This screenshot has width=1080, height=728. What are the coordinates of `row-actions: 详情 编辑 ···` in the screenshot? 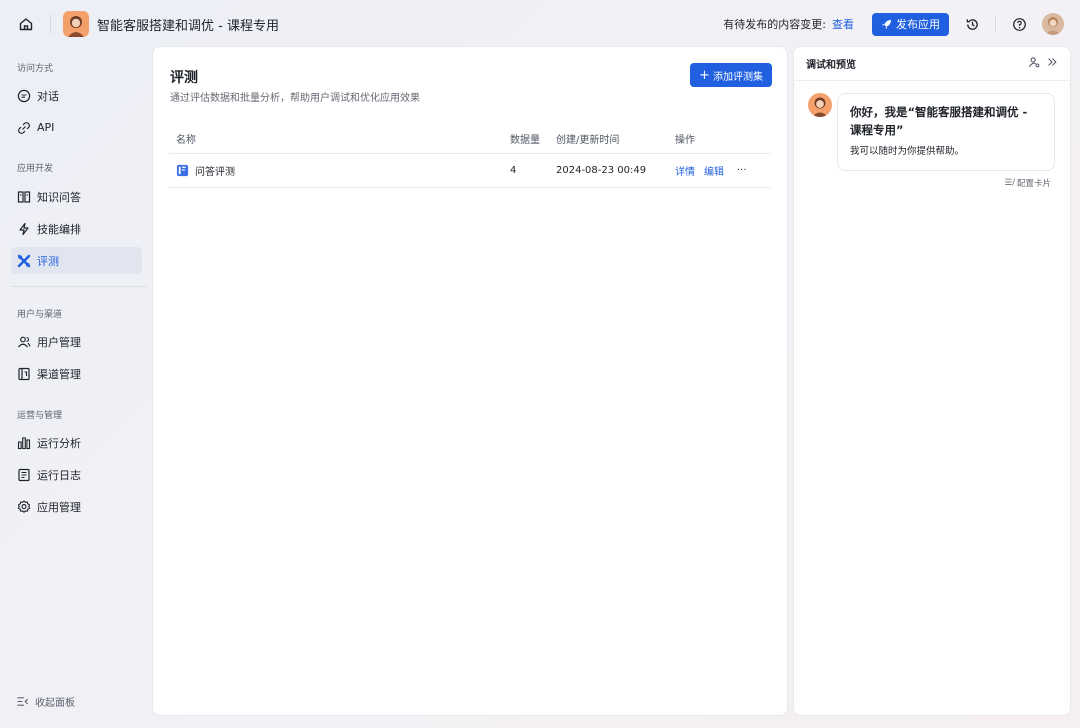 It's located at (711, 170).